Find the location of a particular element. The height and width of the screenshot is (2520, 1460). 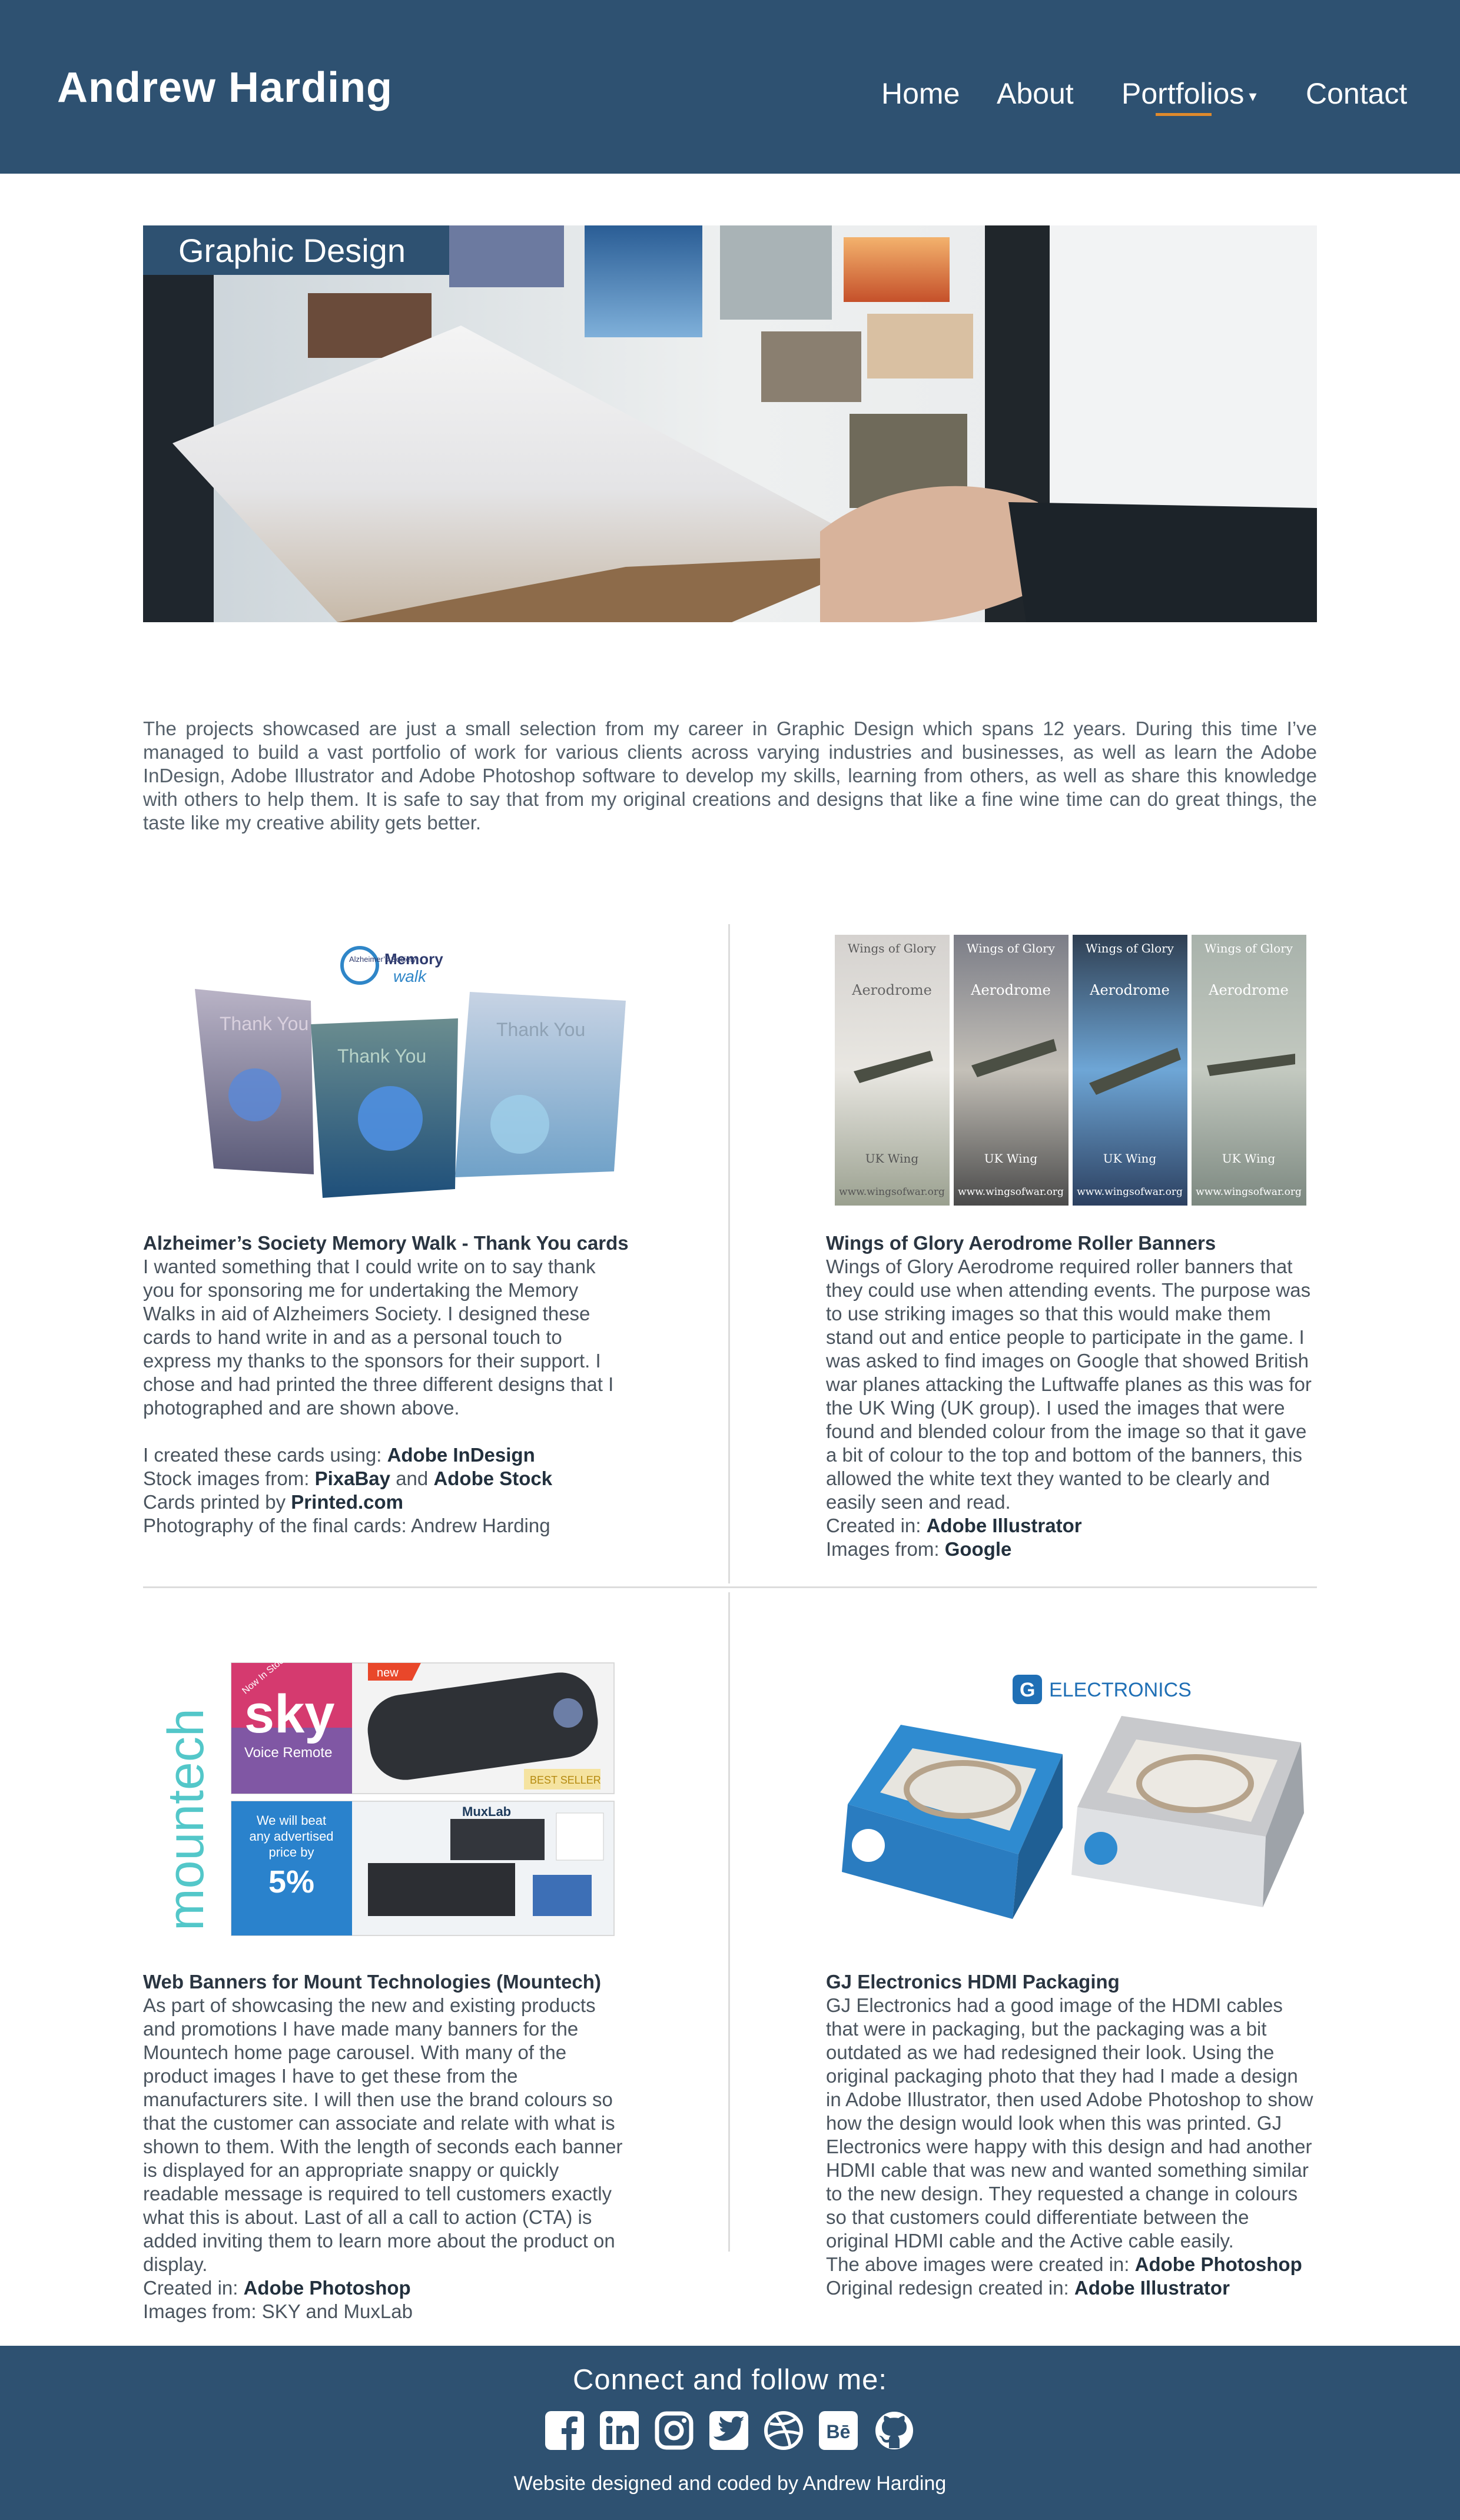

memory-walk-logo: Memory is located at coordinates (413, 959).